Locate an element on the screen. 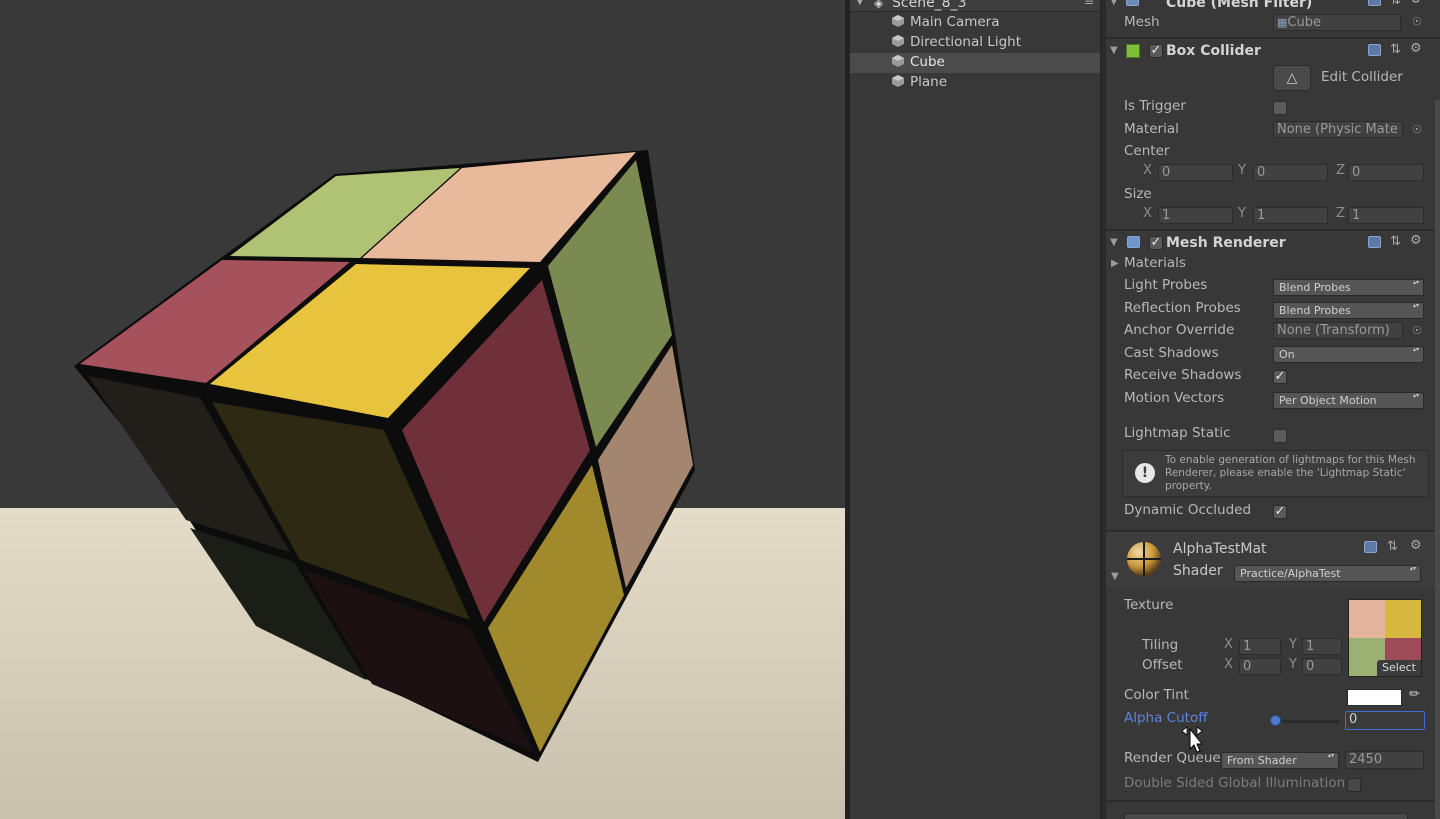  edit-collider-button: △ is located at coordinates (1292, 78).